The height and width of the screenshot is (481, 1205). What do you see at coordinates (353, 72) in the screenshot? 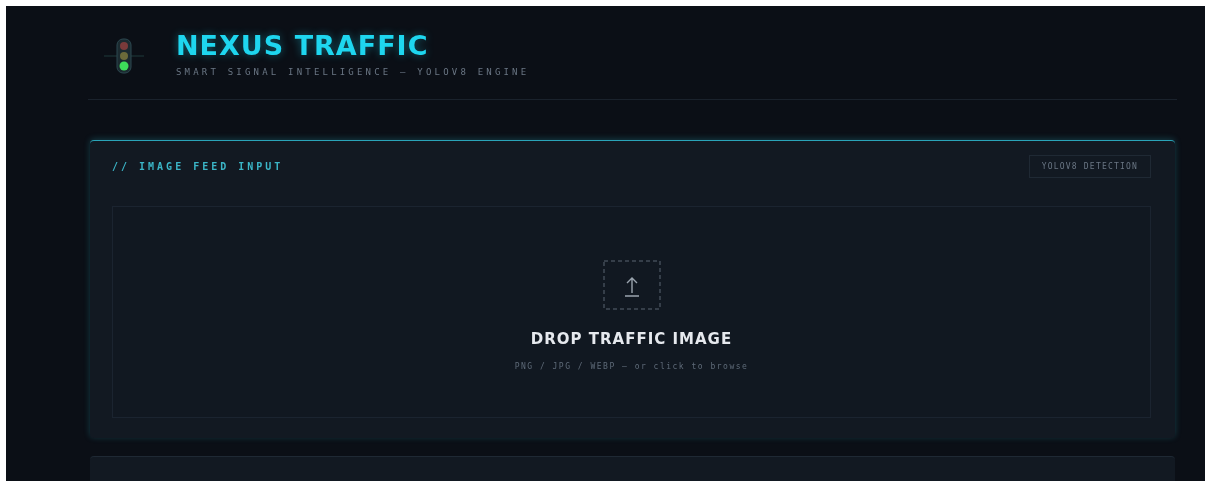
I see `app-subtitle: SMART SIGNAL INTELLIGENCE — YOLOV8 ENGINE` at bounding box center [353, 72].